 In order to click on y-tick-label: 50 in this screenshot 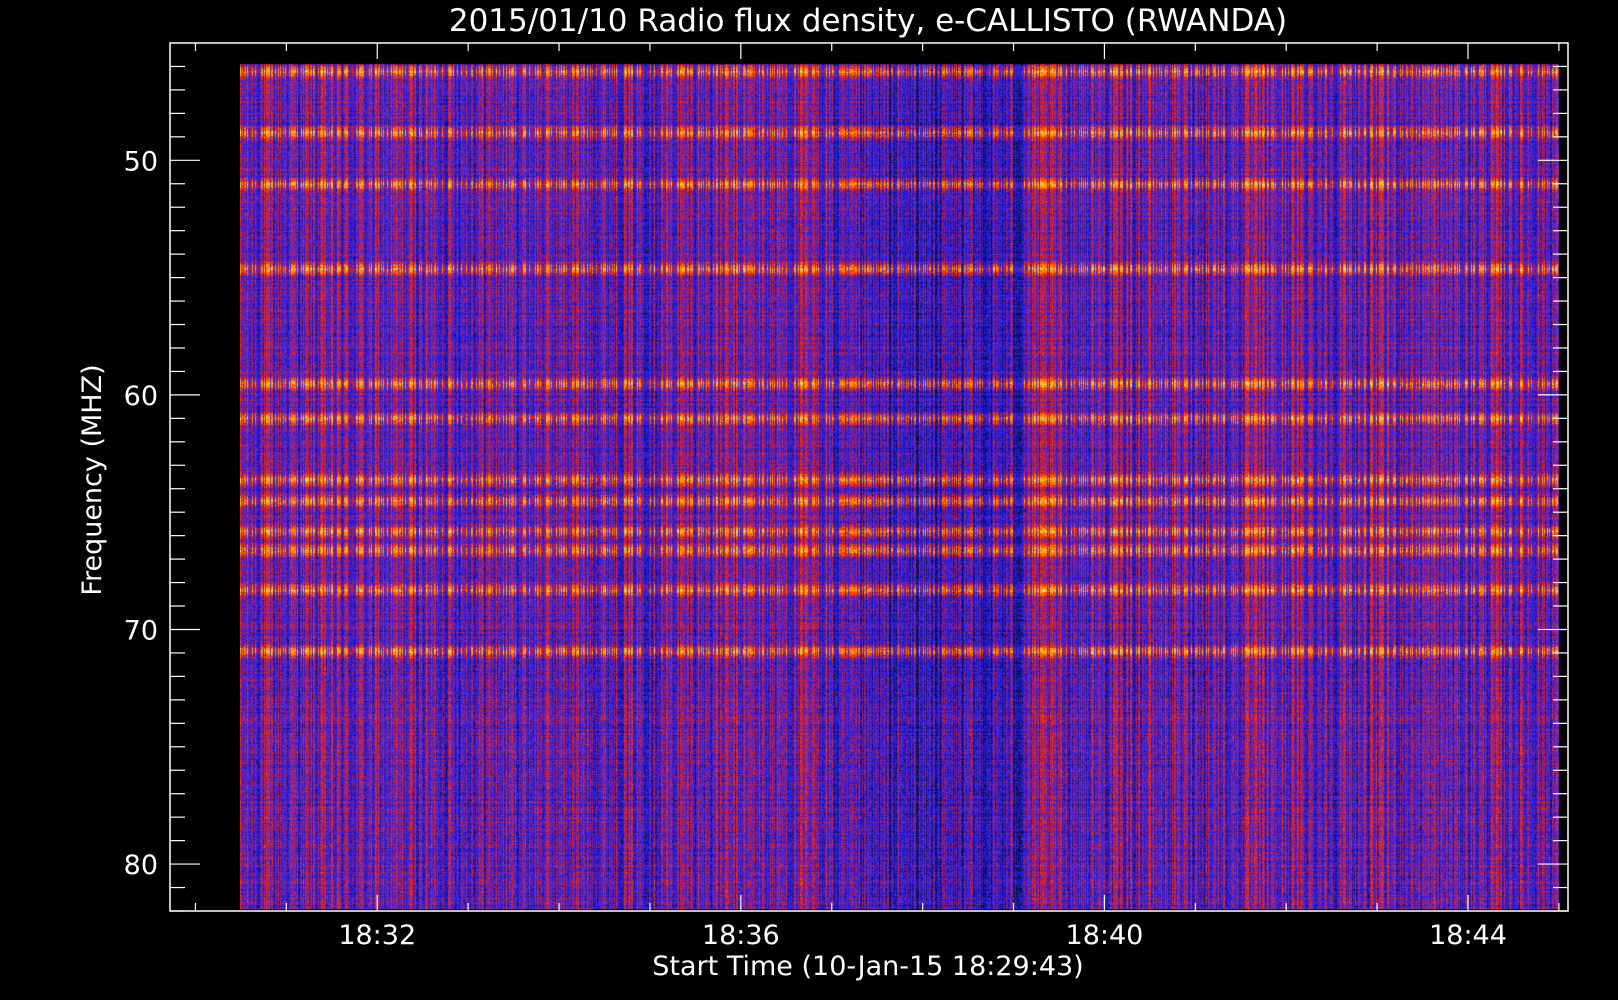, I will do `click(141, 161)`.